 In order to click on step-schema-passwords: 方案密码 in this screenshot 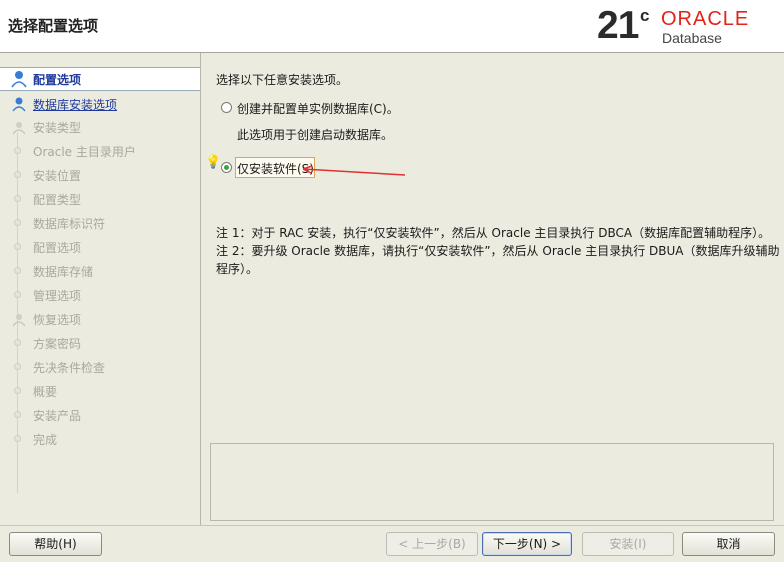, I will do `click(100, 343)`.